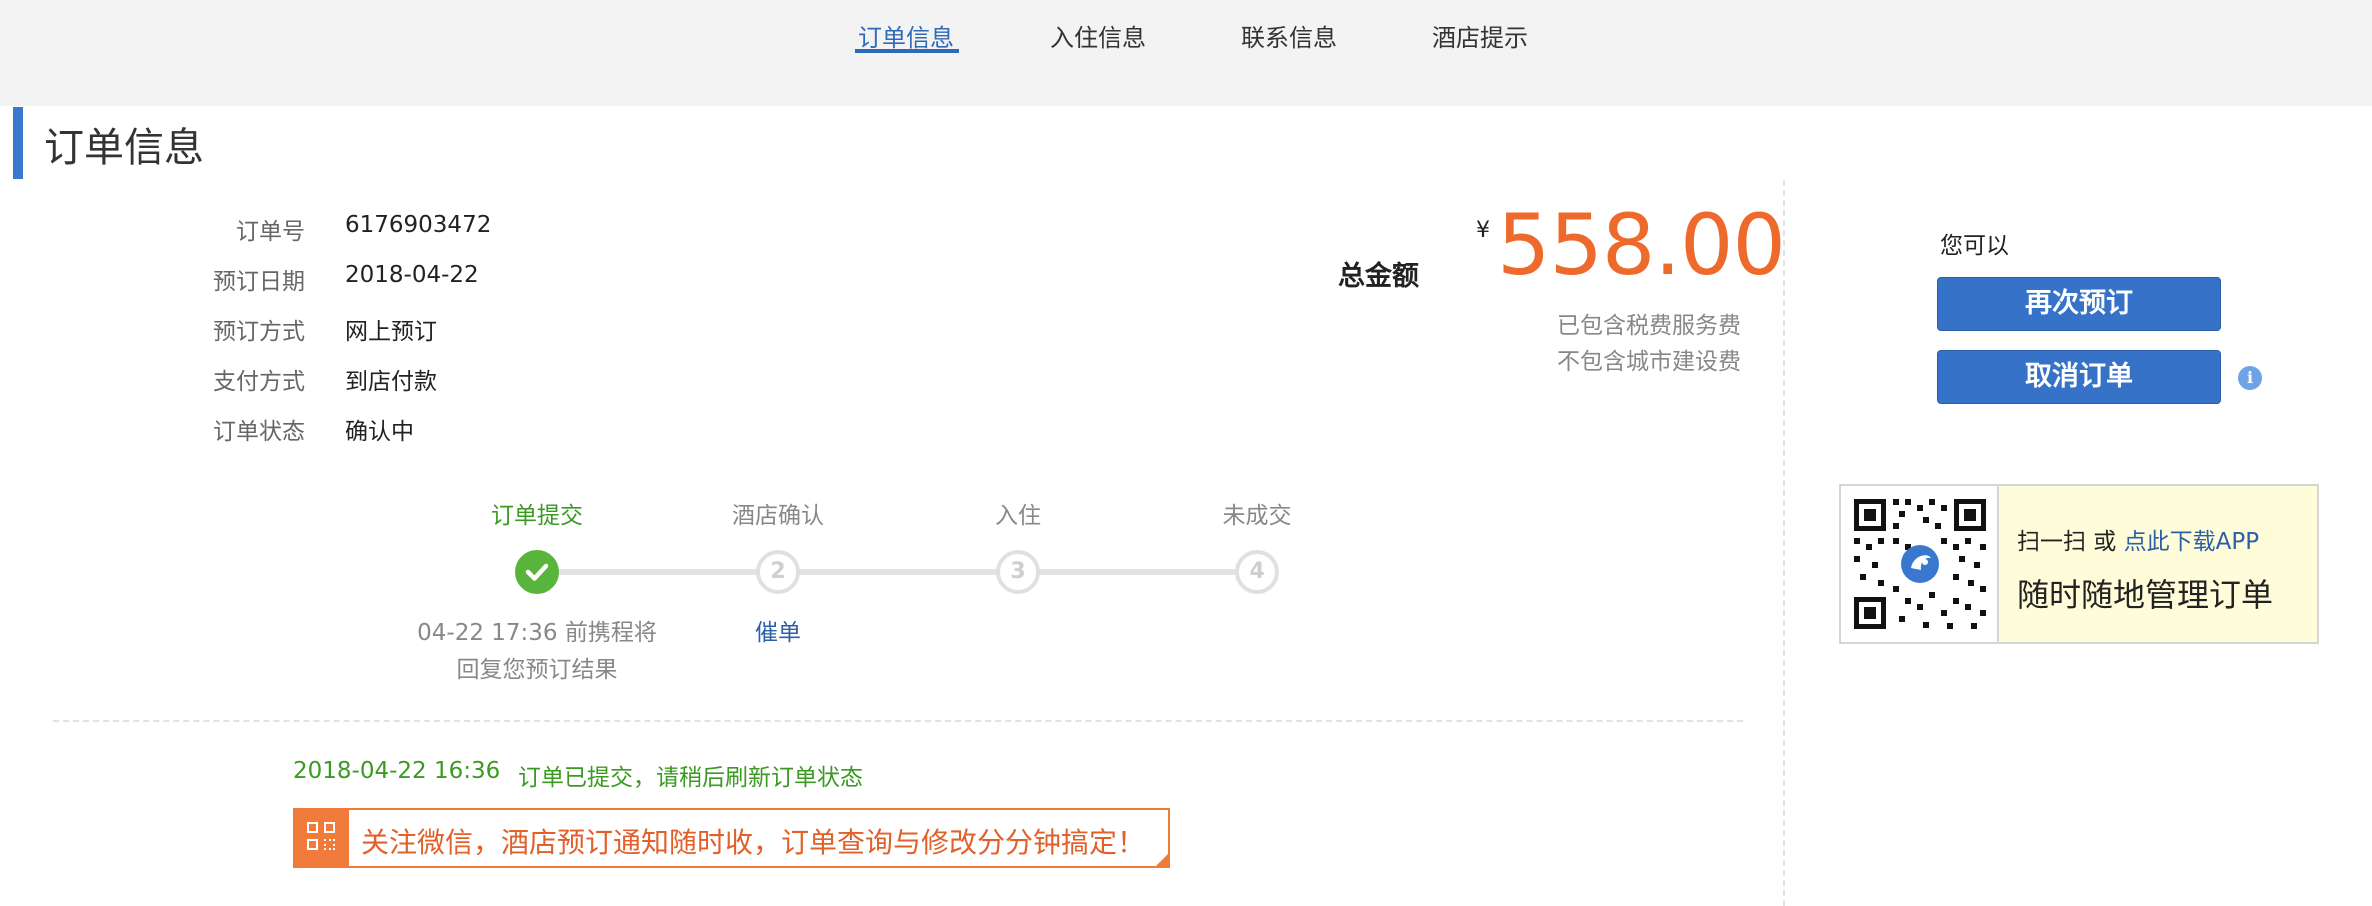 The image size is (2372, 906). Describe the element at coordinates (1186, 53) in the screenshot. I see `top-tab-bar: 订单信息 入住信息 联系信息 酒店提示` at that location.